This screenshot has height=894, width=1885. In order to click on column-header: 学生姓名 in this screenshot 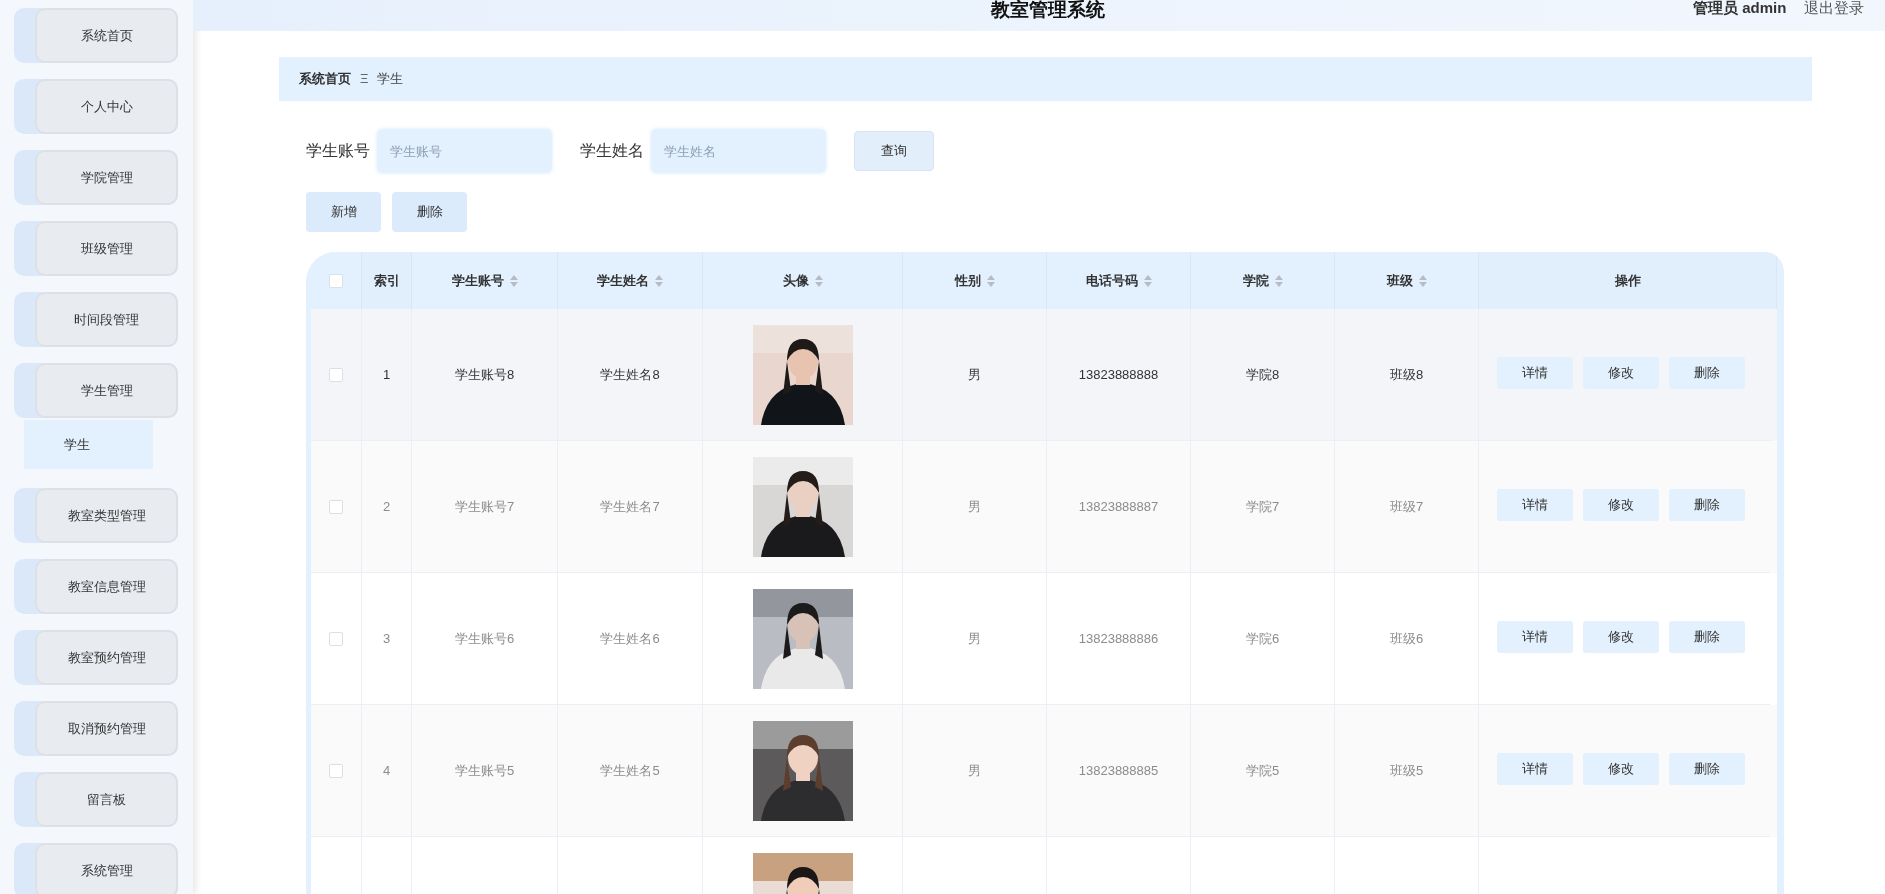, I will do `click(623, 280)`.